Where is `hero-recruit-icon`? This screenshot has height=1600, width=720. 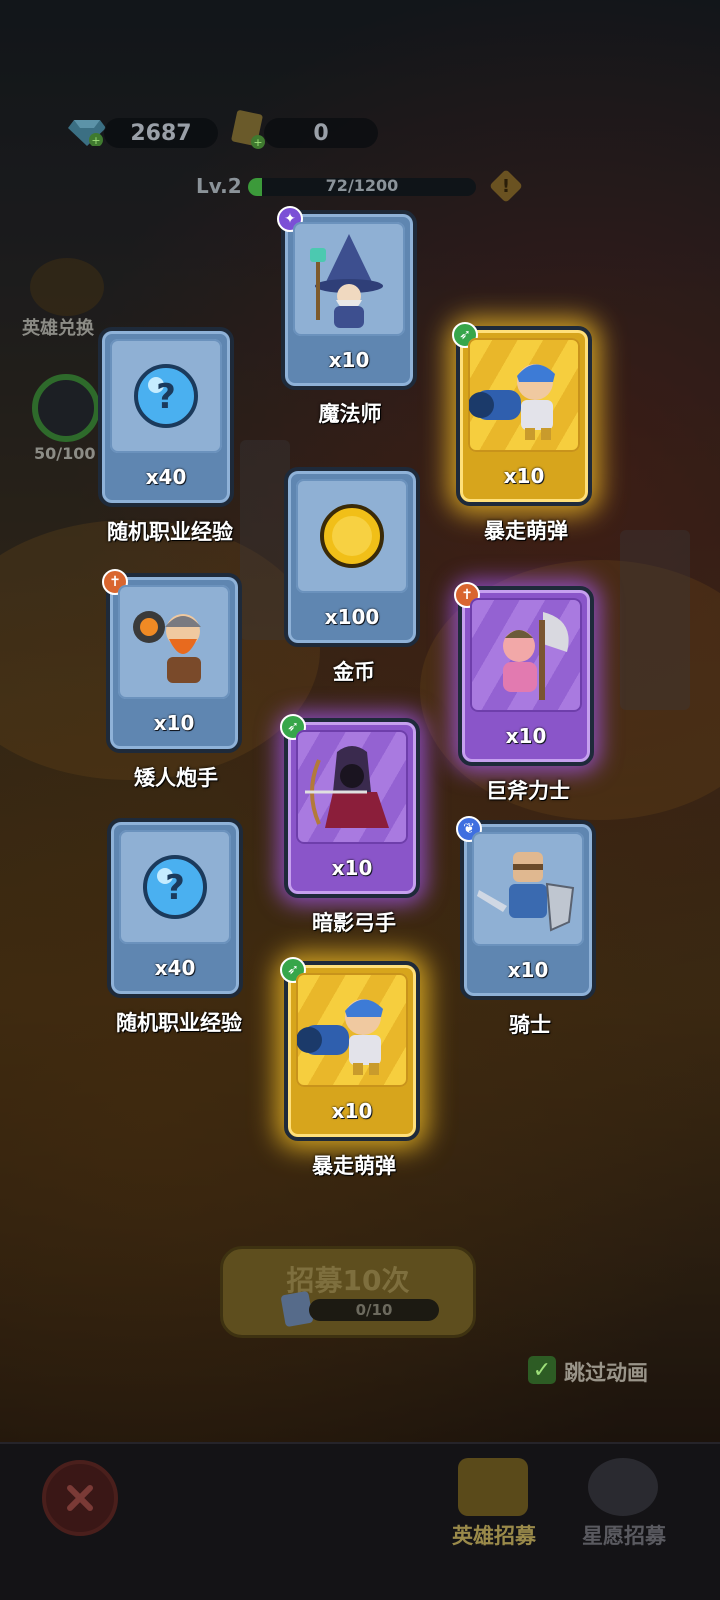
hero-recruit-icon is located at coordinates (493, 1487).